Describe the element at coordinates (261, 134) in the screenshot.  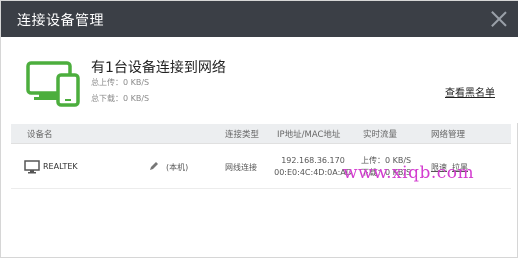
I see `table-header: 设备名 连接类型 IP地址/MAC地址 实时流量 网络管理` at that location.